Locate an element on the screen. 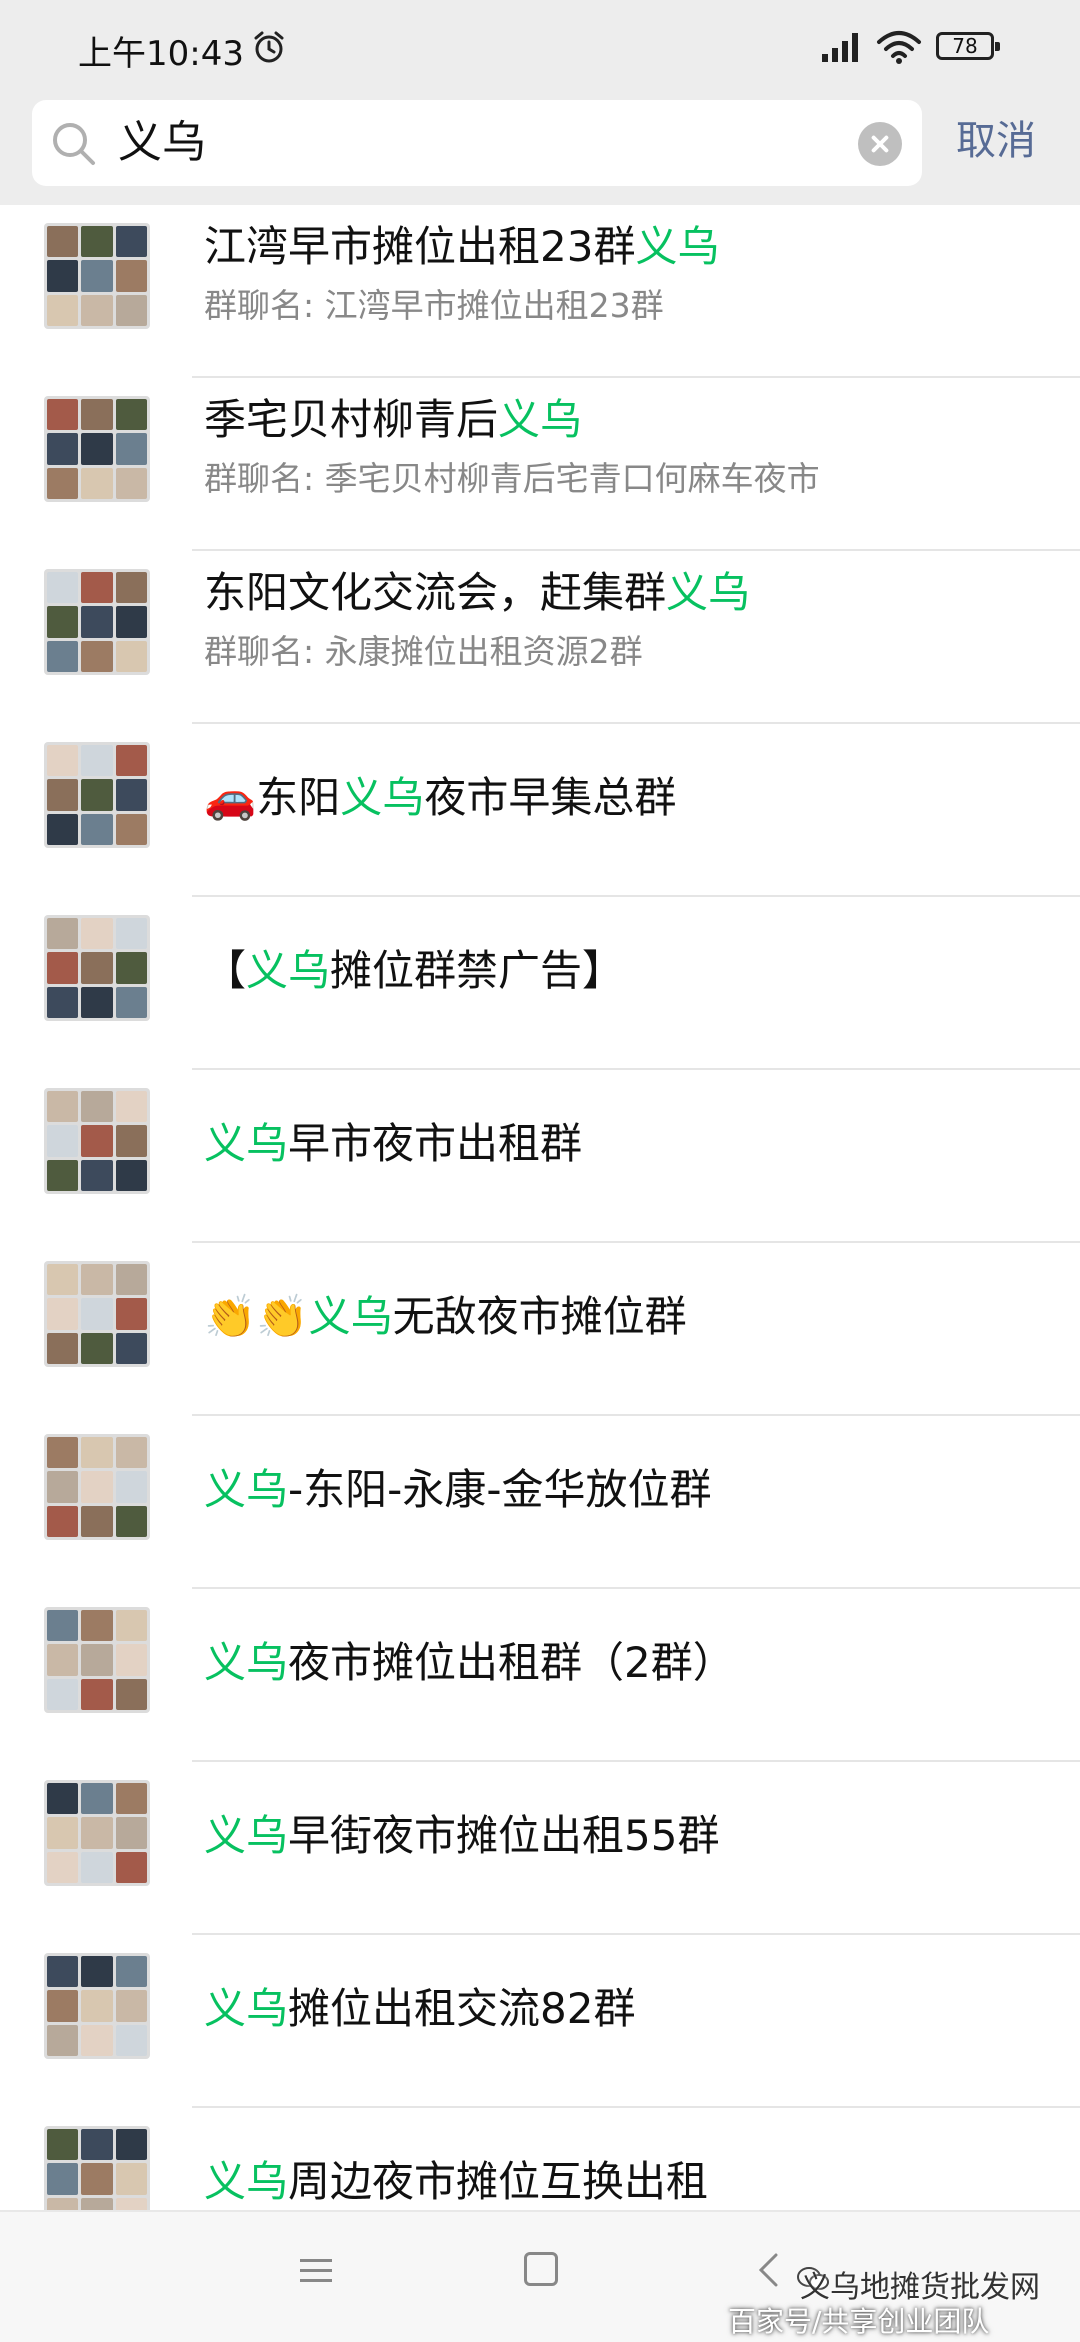 The height and width of the screenshot is (2342, 1080). battery-icon: 78 is located at coordinates (968, 46).